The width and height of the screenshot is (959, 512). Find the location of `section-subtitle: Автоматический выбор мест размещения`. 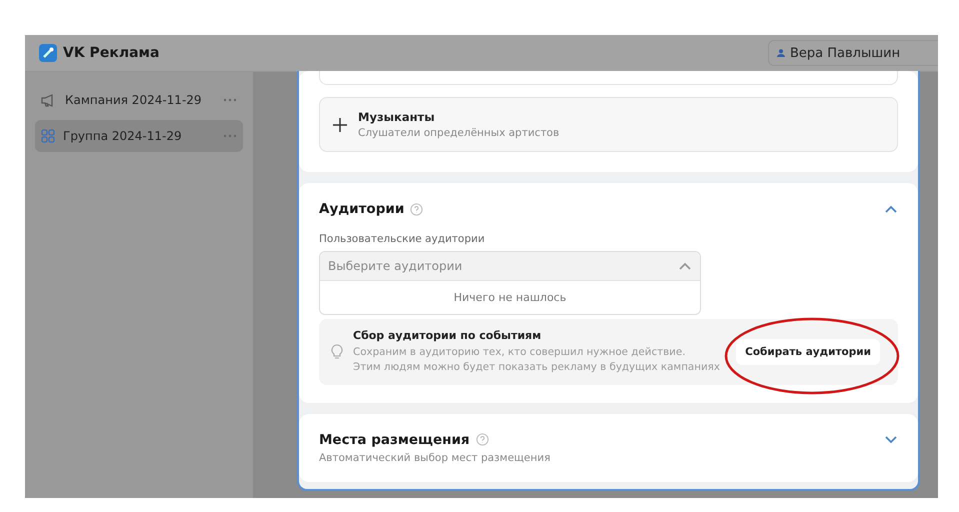

section-subtitle: Автоматический выбор мест размещения is located at coordinates (435, 458).